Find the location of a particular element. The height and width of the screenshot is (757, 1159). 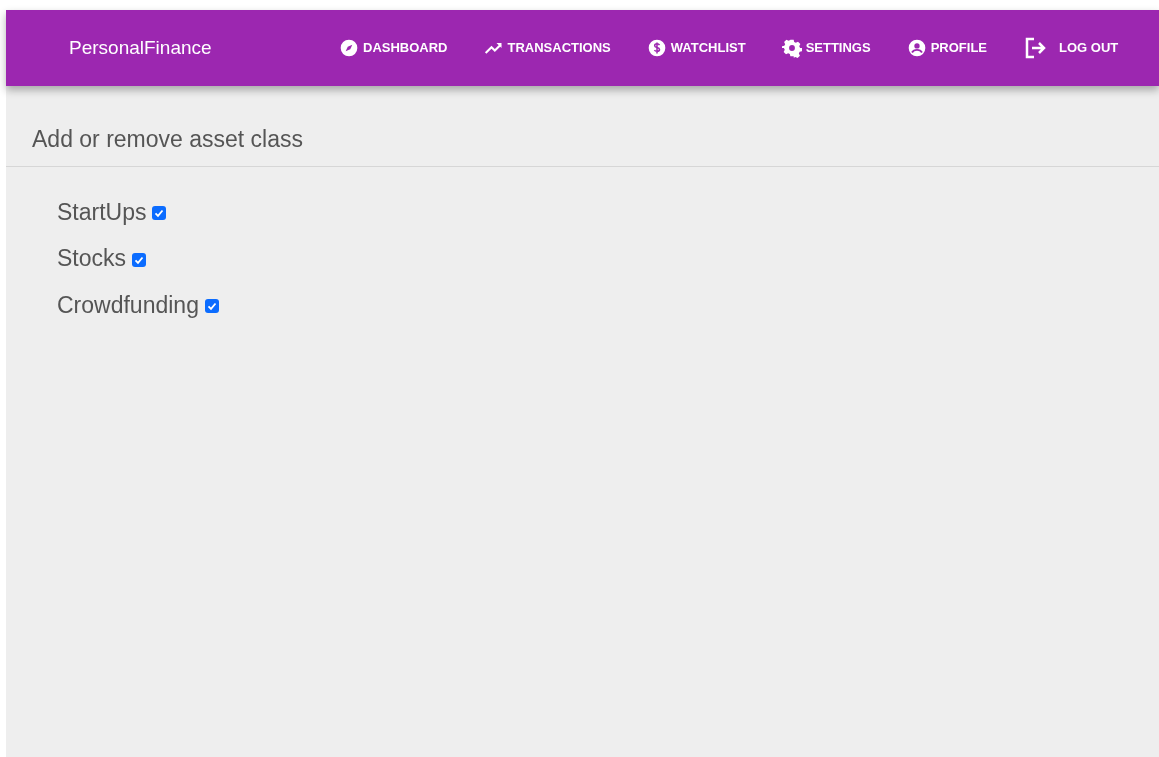

dollar-icon is located at coordinates (656, 48).